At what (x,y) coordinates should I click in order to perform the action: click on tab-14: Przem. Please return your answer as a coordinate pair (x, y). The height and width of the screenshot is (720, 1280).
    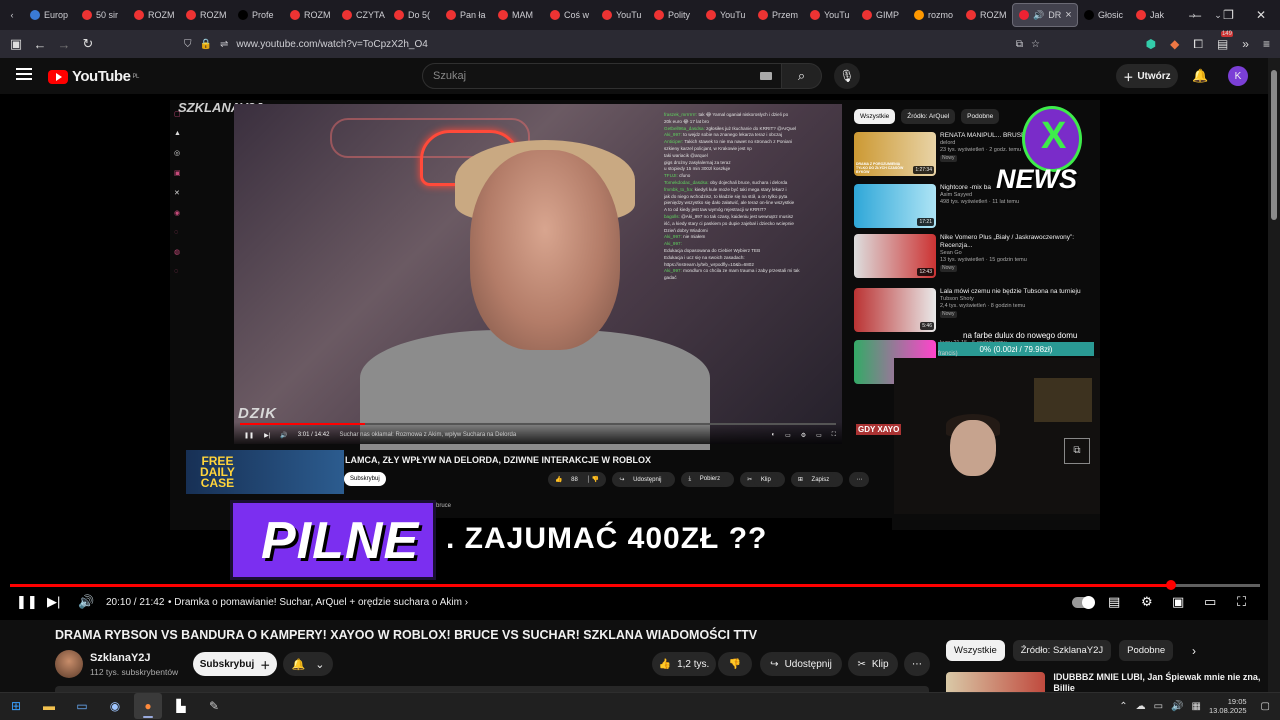
    Looking at the image, I should click on (778, 15).